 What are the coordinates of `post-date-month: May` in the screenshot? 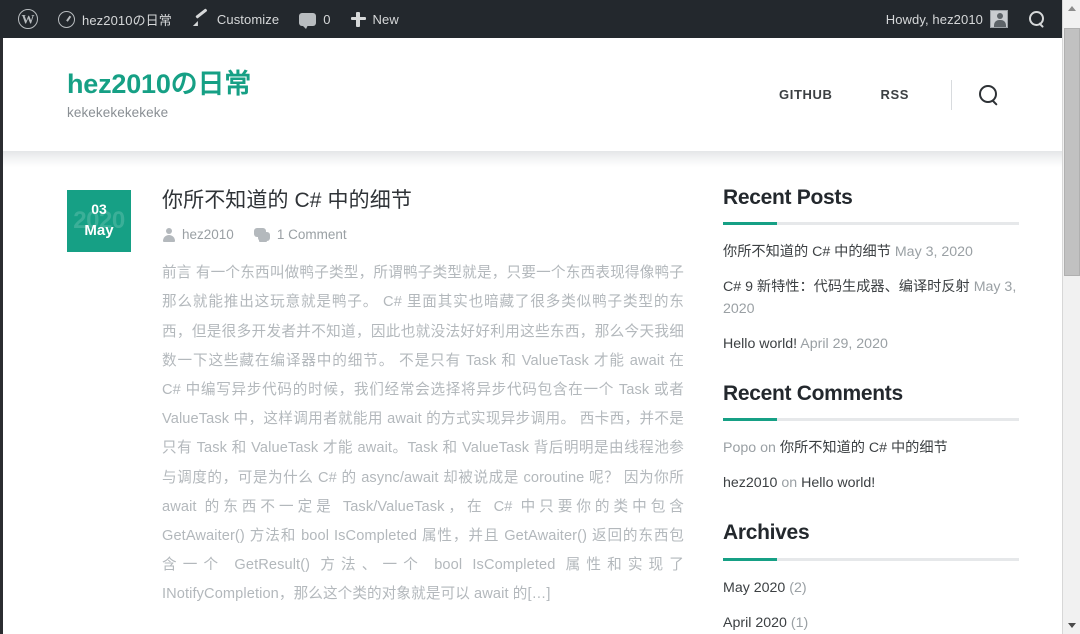 It's located at (99, 230).